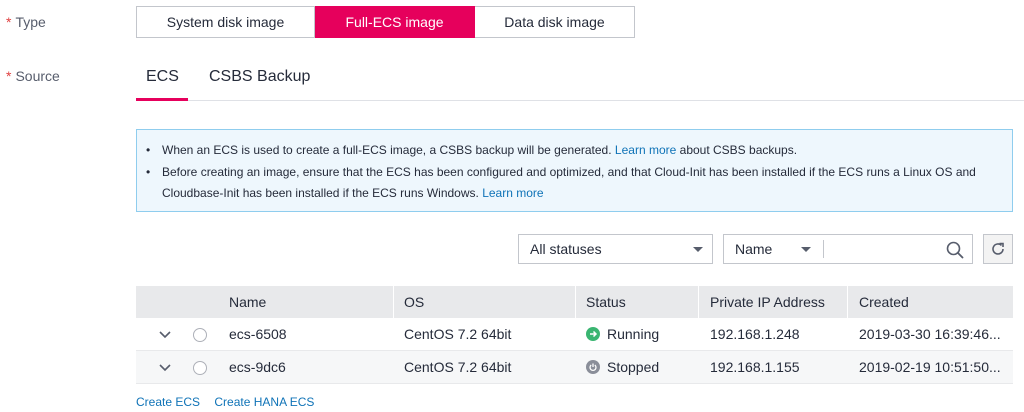 This screenshot has height=412, width=1024. What do you see at coordinates (395, 22) in the screenshot?
I see `full-ecs-image-option: Full-ECS image` at bounding box center [395, 22].